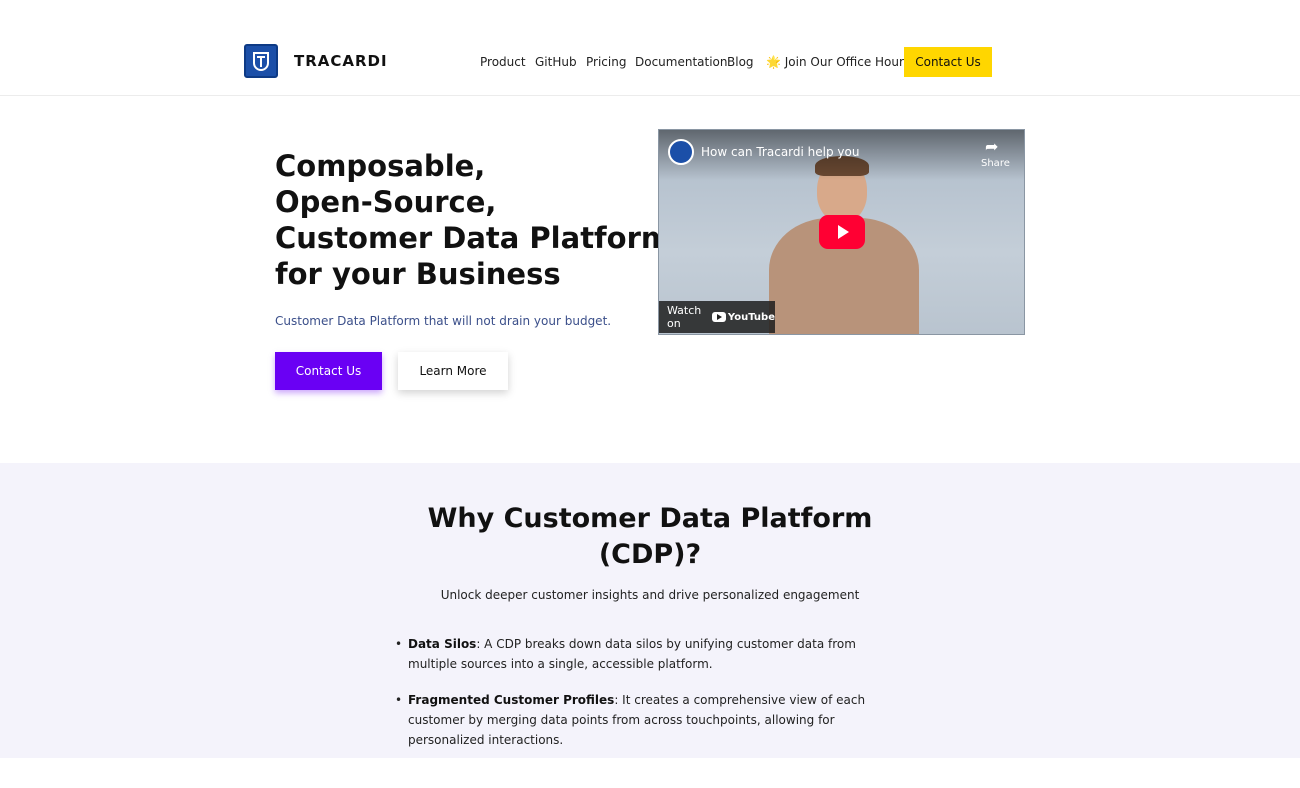 This screenshot has width=1300, height=788. What do you see at coordinates (328, 371) in the screenshot?
I see `hero-contact-button: Contact Us` at bounding box center [328, 371].